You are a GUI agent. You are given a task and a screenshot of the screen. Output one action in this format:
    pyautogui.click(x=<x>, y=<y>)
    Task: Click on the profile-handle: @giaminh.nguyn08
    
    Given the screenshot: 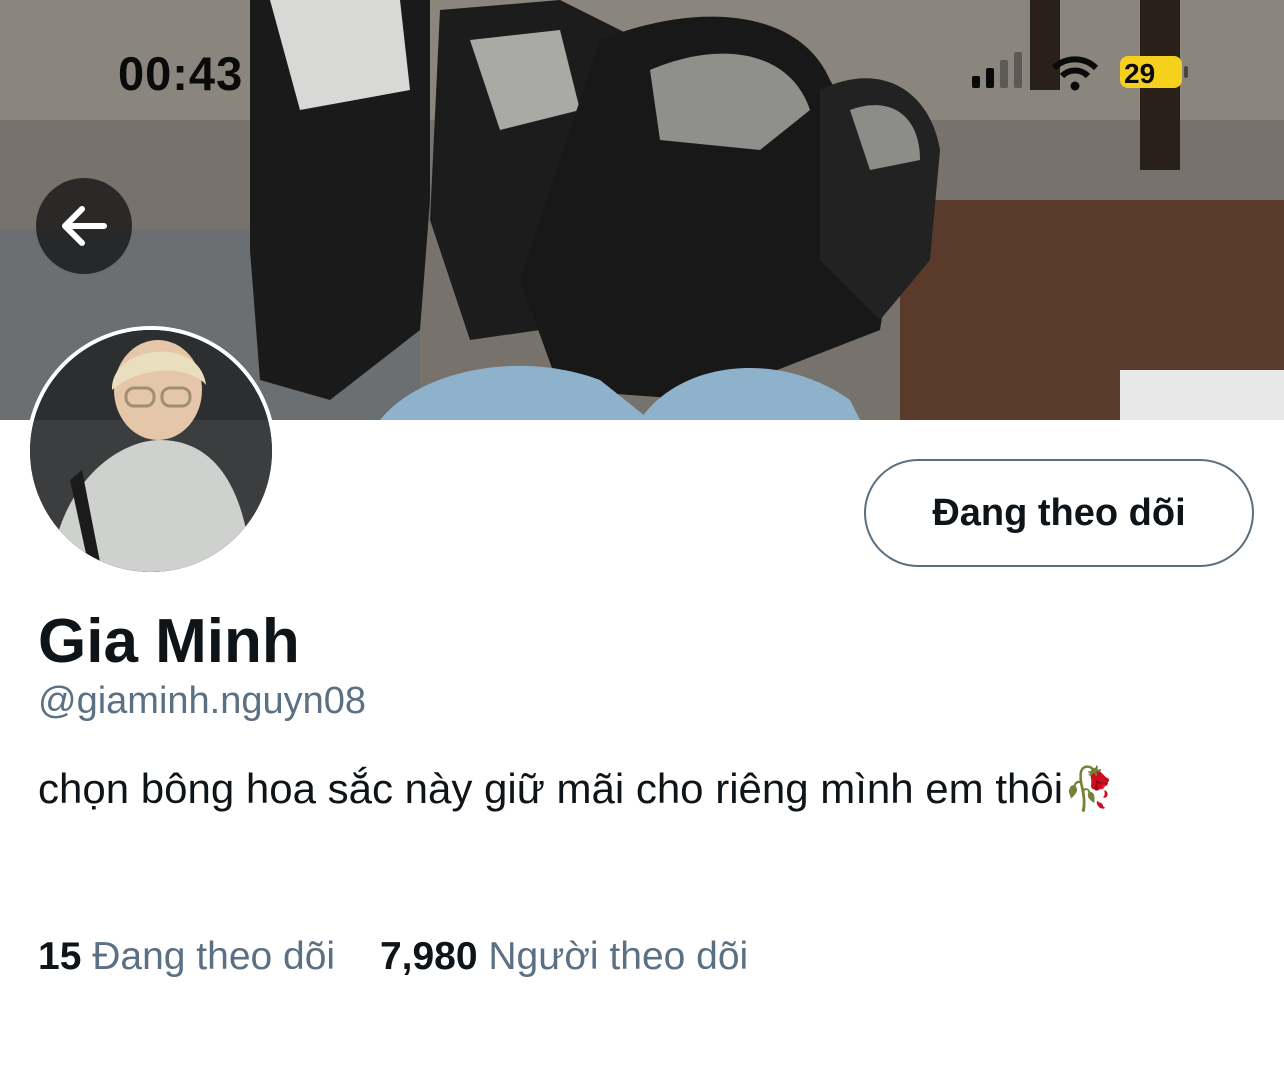 What is the action you would take?
    pyautogui.click(x=202, y=701)
    